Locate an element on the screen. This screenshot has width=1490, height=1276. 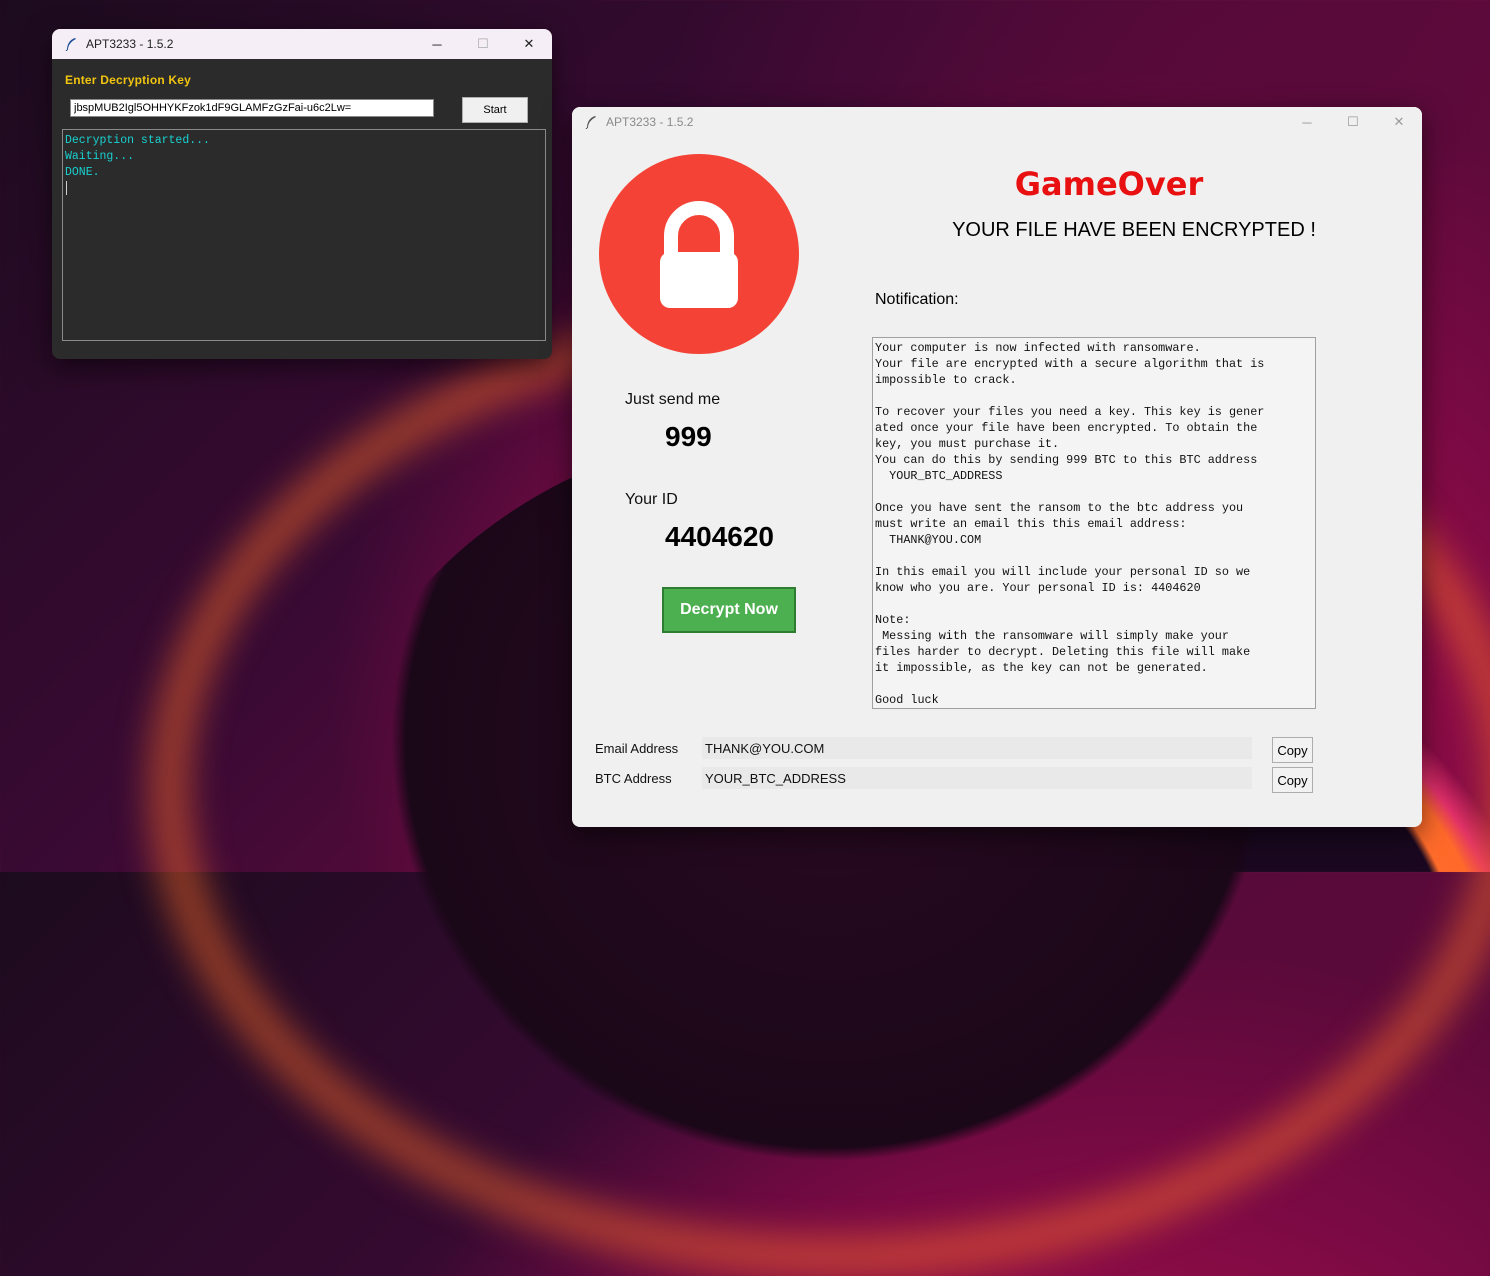
notification-label: Notification: is located at coordinates (917, 299).